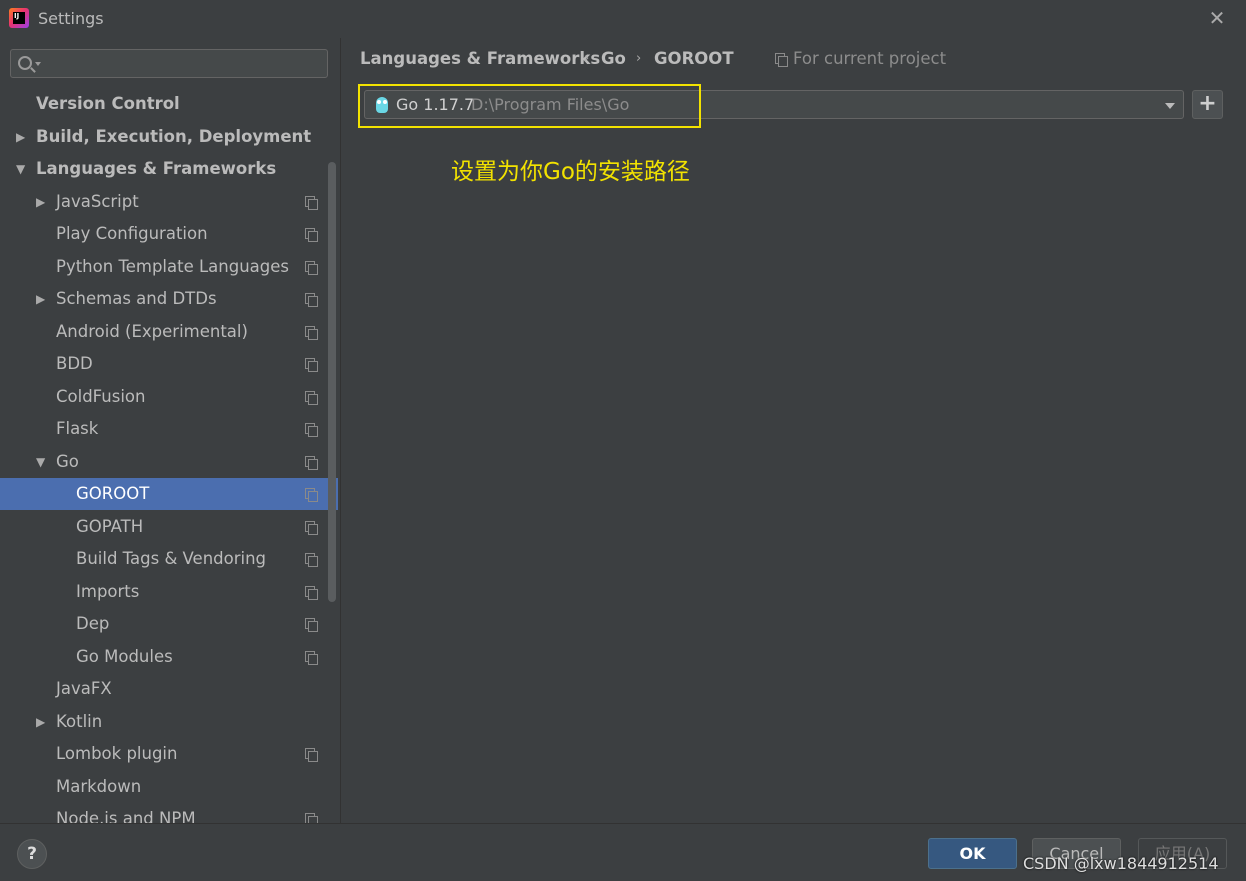 The image size is (1246, 881). What do you see at coordinates (170, 689) in the screenshot?
I see `tree-item-javafx: JavaFX` at bounding box center [170, 689].